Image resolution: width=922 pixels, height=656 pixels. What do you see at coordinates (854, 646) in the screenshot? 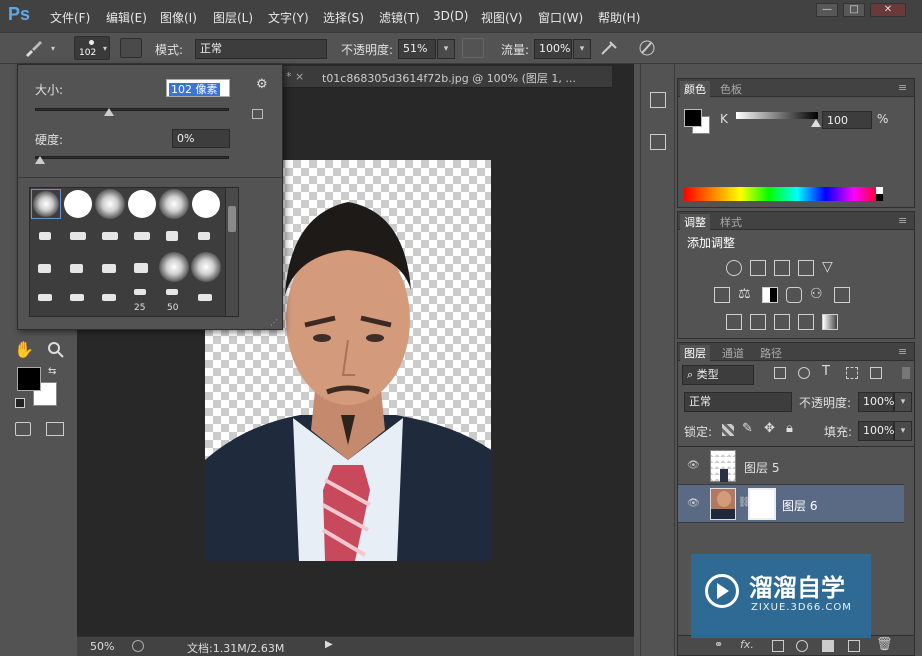
I see `new-layer-icon` at bounding box center [854, 646].